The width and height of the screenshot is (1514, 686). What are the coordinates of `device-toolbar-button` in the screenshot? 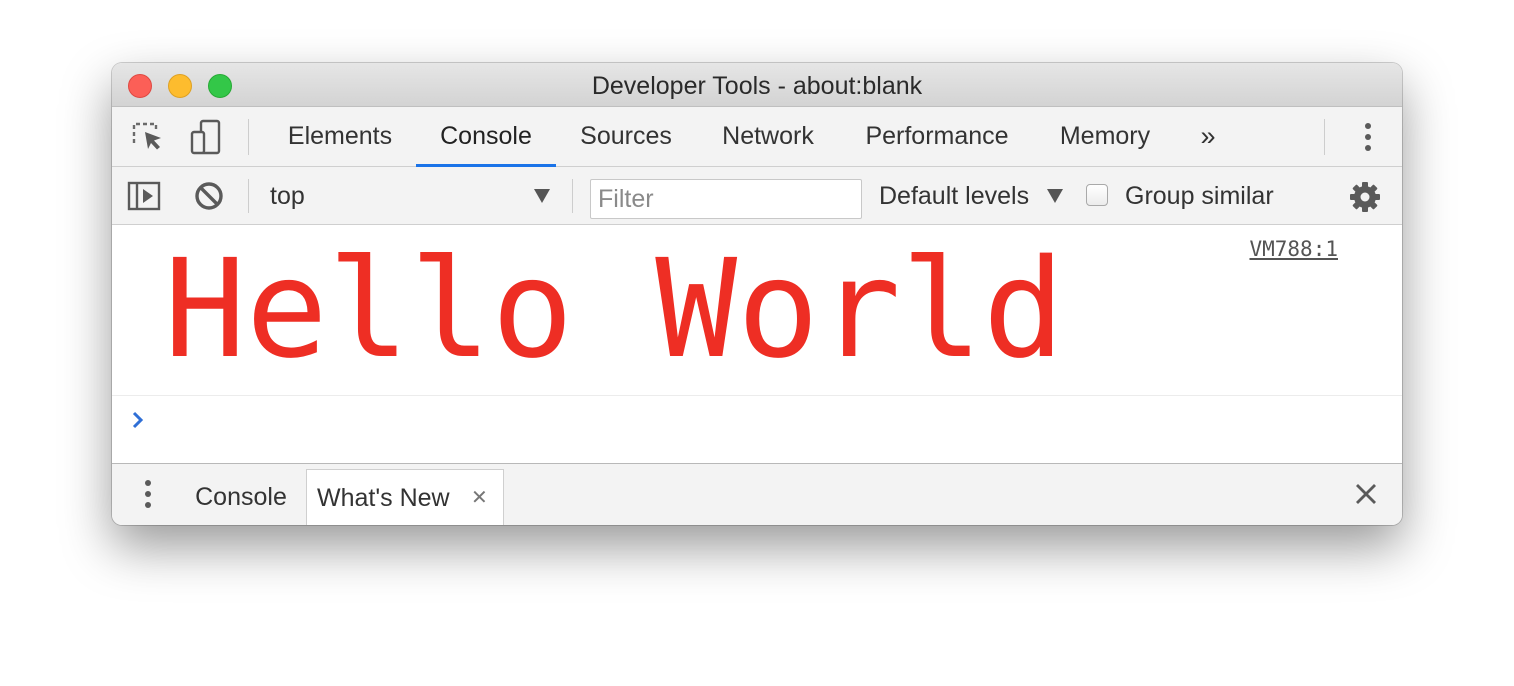 It's located at (206, 137).